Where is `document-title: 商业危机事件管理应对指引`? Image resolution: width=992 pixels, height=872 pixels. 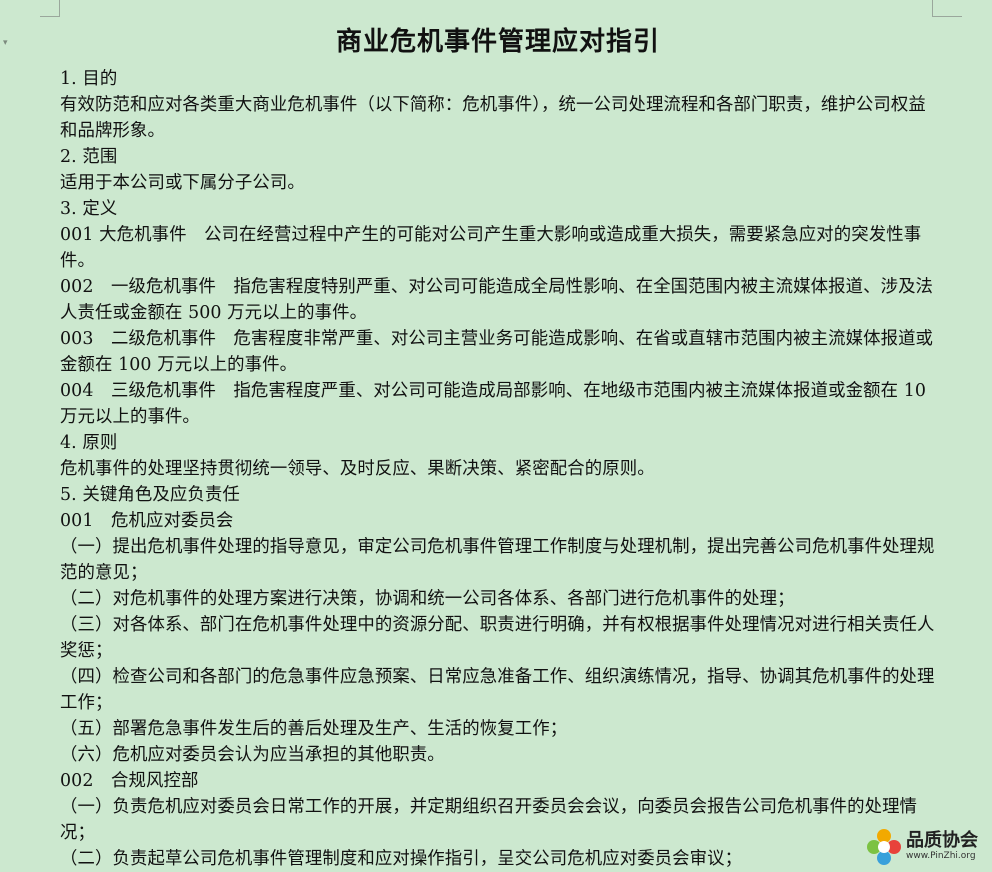 document-title: 商业危机事件管理应对指引 is located at coordinates (497, 42).